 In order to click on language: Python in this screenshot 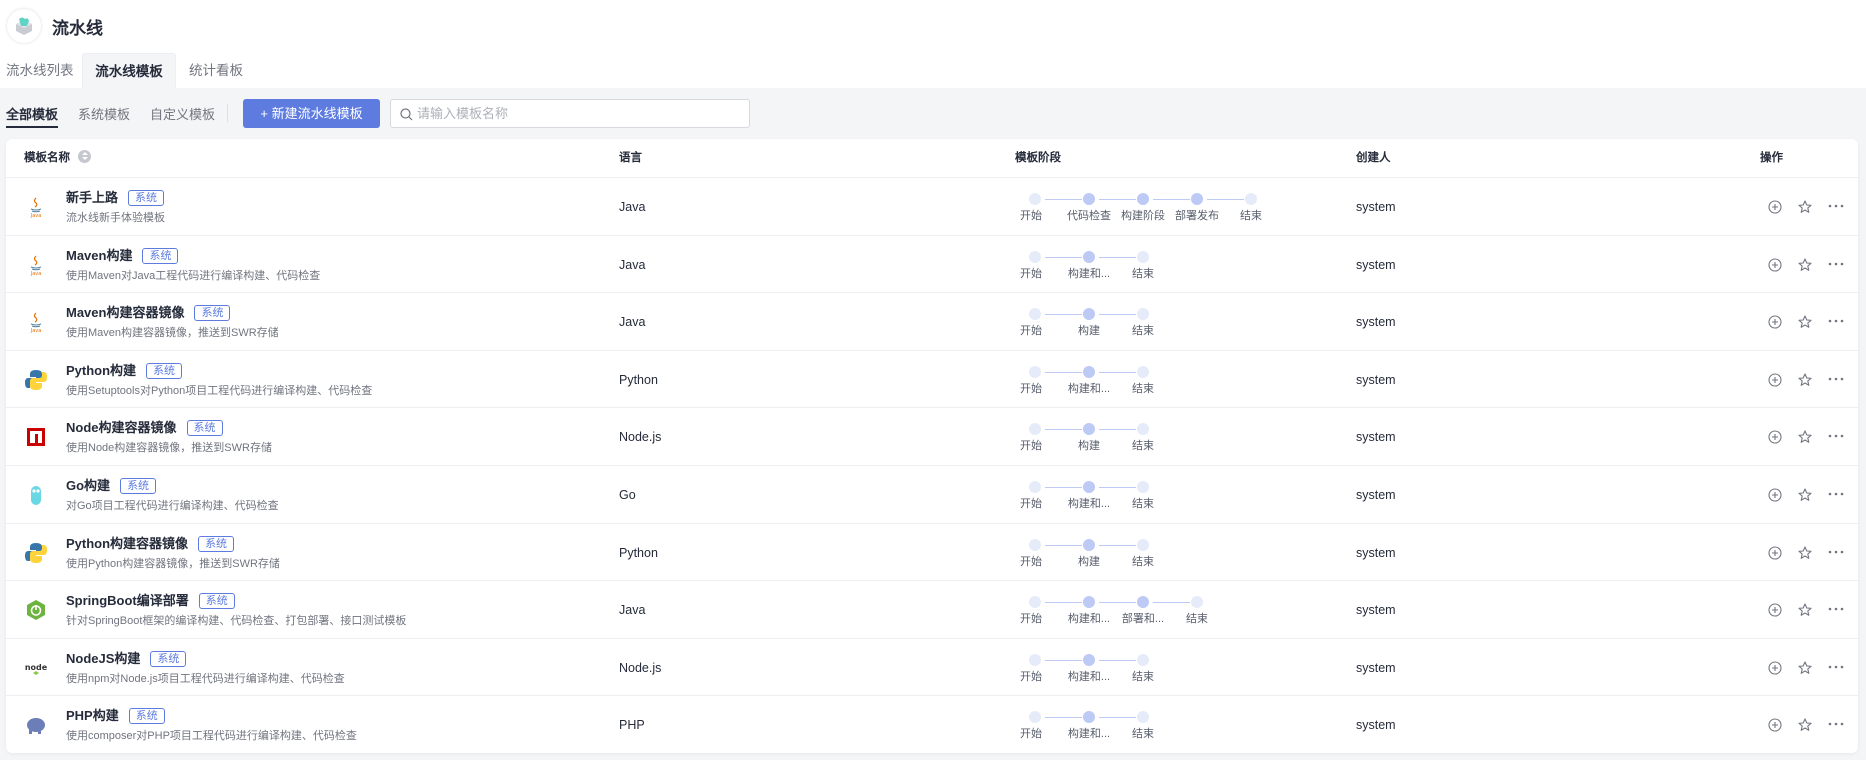, I will do `click(638, 552)`.